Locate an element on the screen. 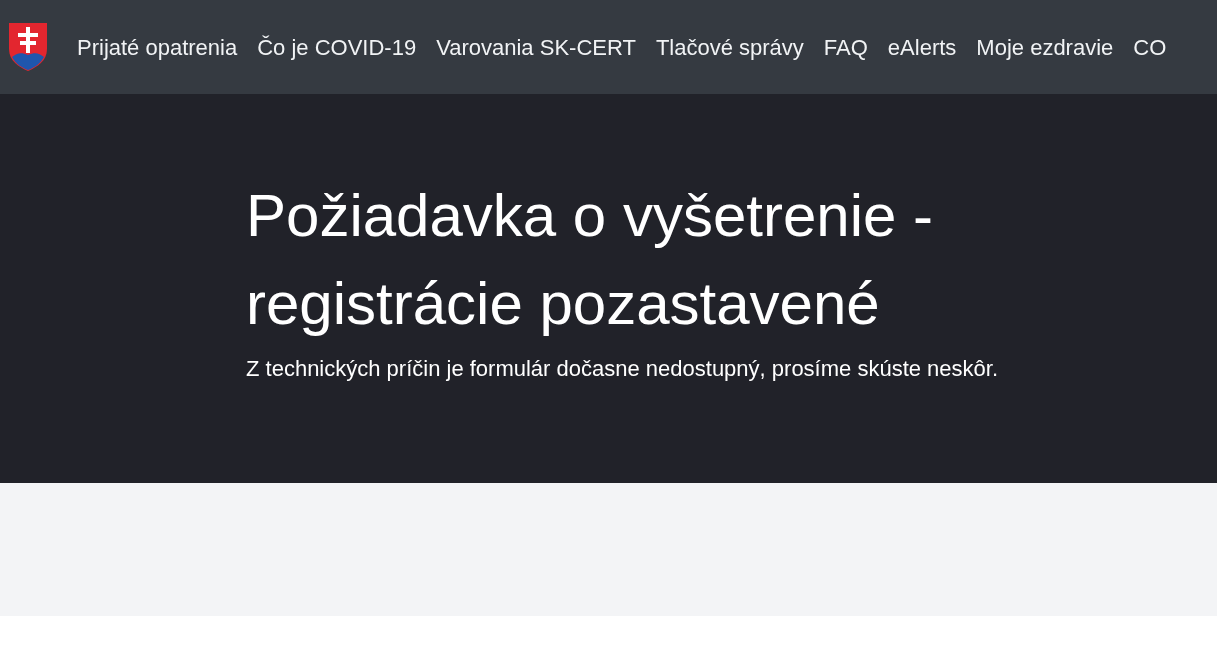 The height and width of the screenshot is (655, 1217). page-subtitle: Z technických príčin je formulár dočasne nedostupný, prosíme skúste neskôr. is located at coordinates (623, 369).